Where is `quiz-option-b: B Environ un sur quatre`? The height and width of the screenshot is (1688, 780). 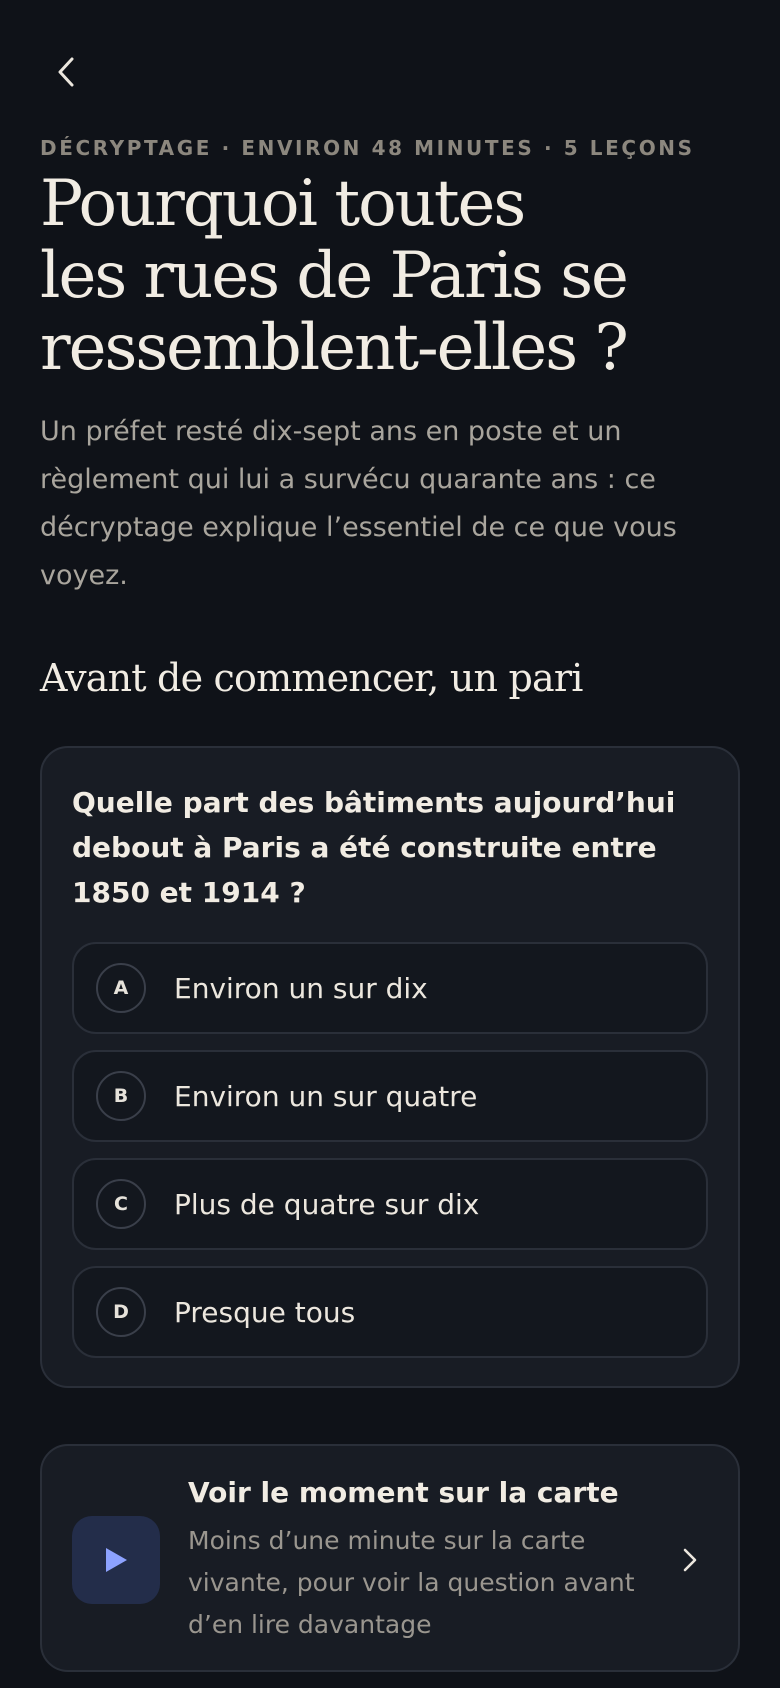
quiz-option-b: B Environ un sur quatre is located at coordinates (390, 1096).